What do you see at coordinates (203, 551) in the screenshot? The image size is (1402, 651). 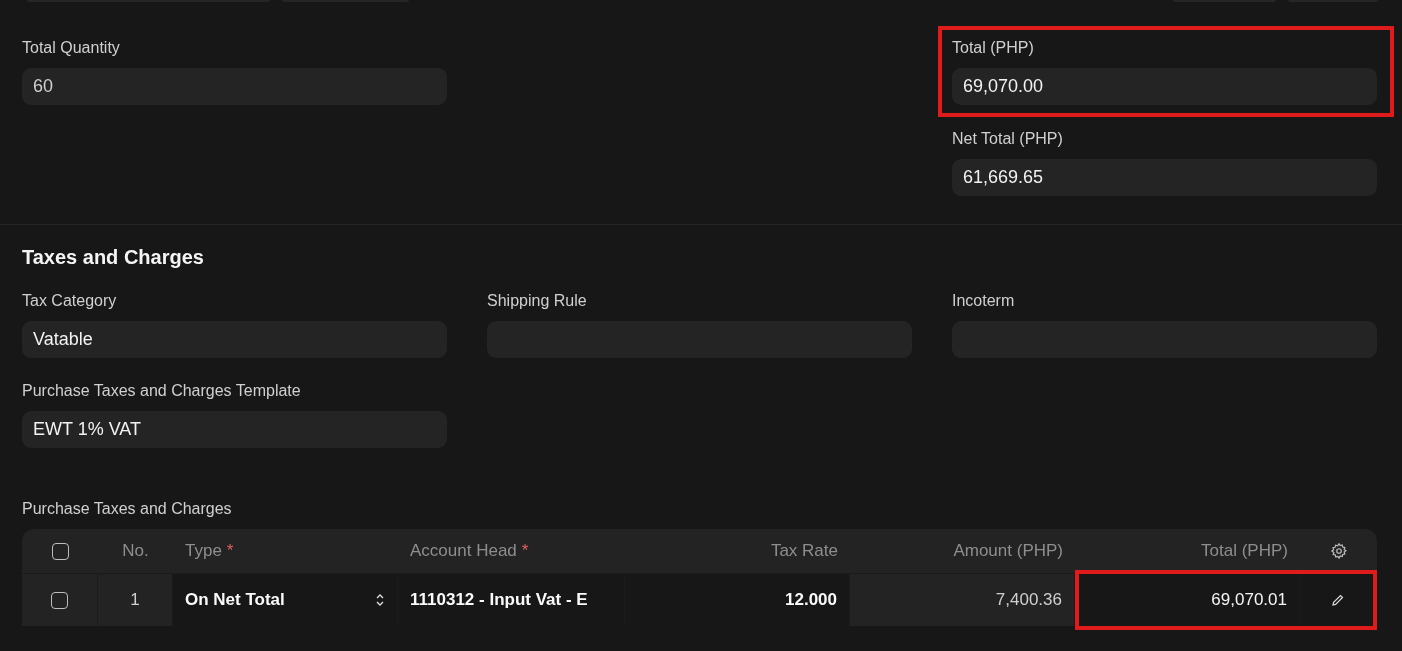 I see `column-header: Type` at bounding box center [203, 551].